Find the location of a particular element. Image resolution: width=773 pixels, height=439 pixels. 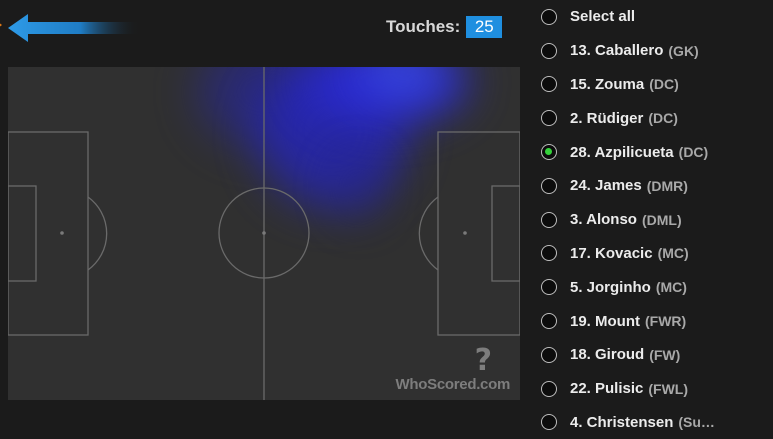

select-all-label: Select all is located at coordinates (603, 17).